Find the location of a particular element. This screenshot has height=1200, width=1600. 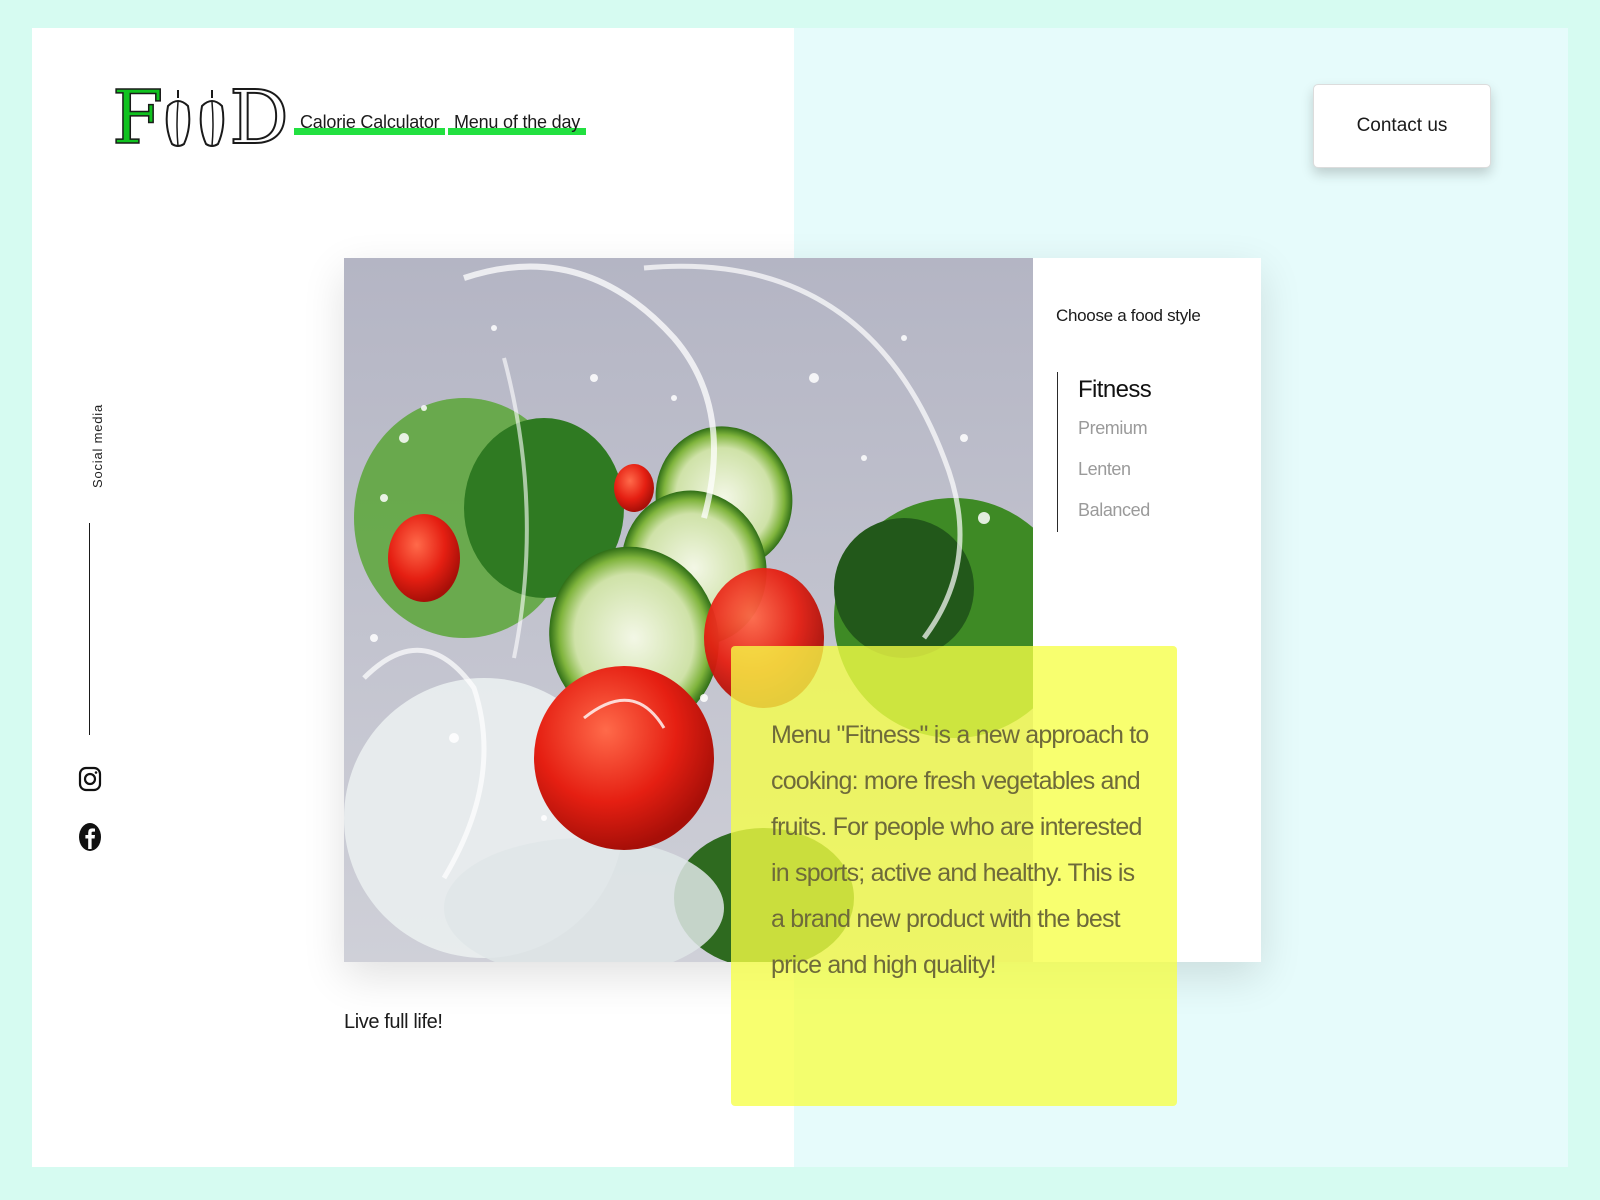

social-media-label: Social media is located at coordinates (97, 445).